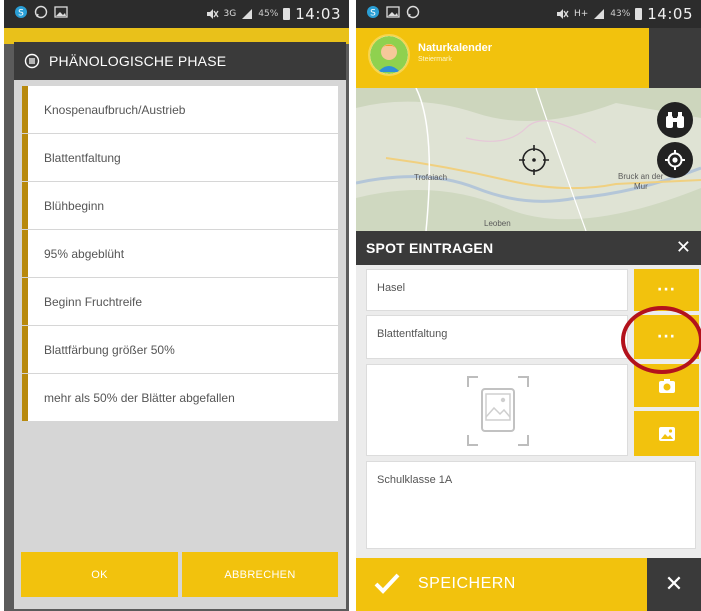 Image resolution: width=701 pixels, height=611 pixels. I want to click on clock: 14:05, so click(670, 14).